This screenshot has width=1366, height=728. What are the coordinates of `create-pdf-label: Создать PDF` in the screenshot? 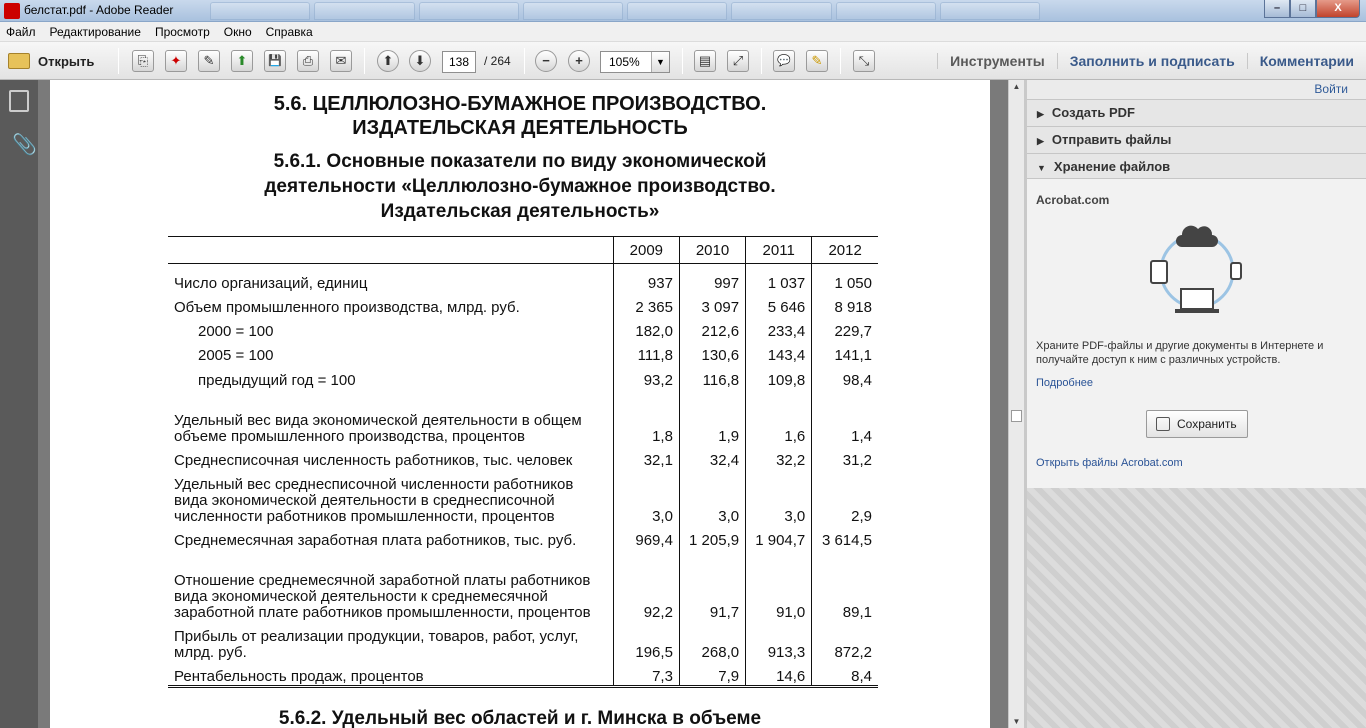 It's located at (1093, 112).